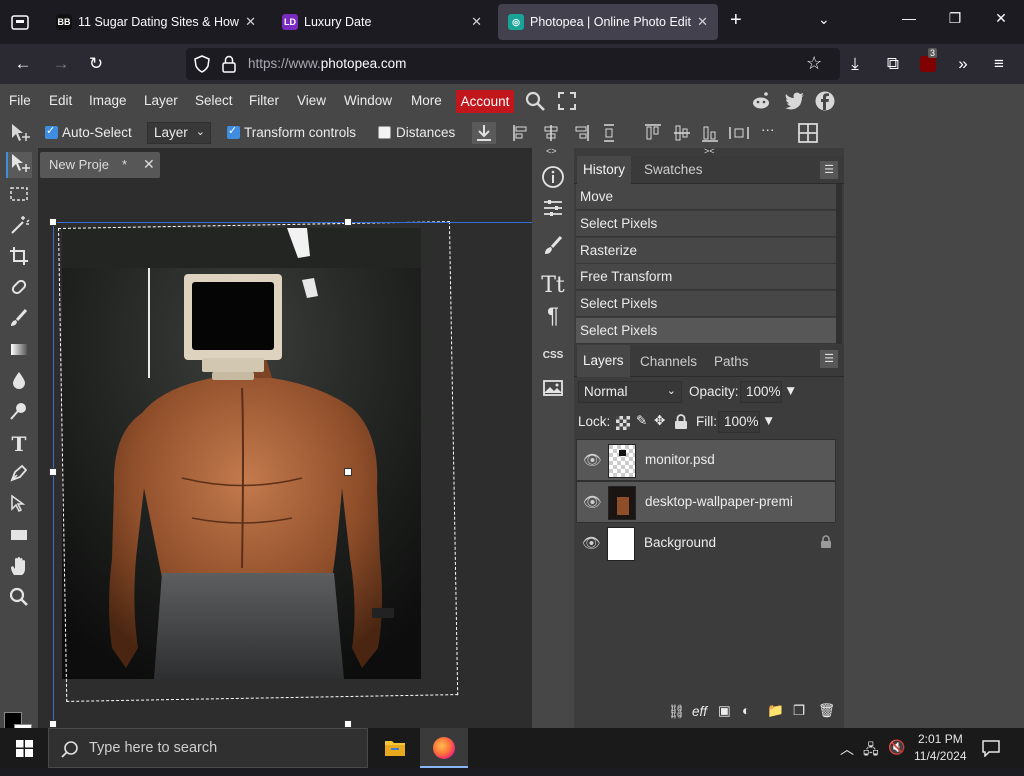 This screenshot has height=776, width=1024. I want to click on minimize-icon: —, so click(909, 18).